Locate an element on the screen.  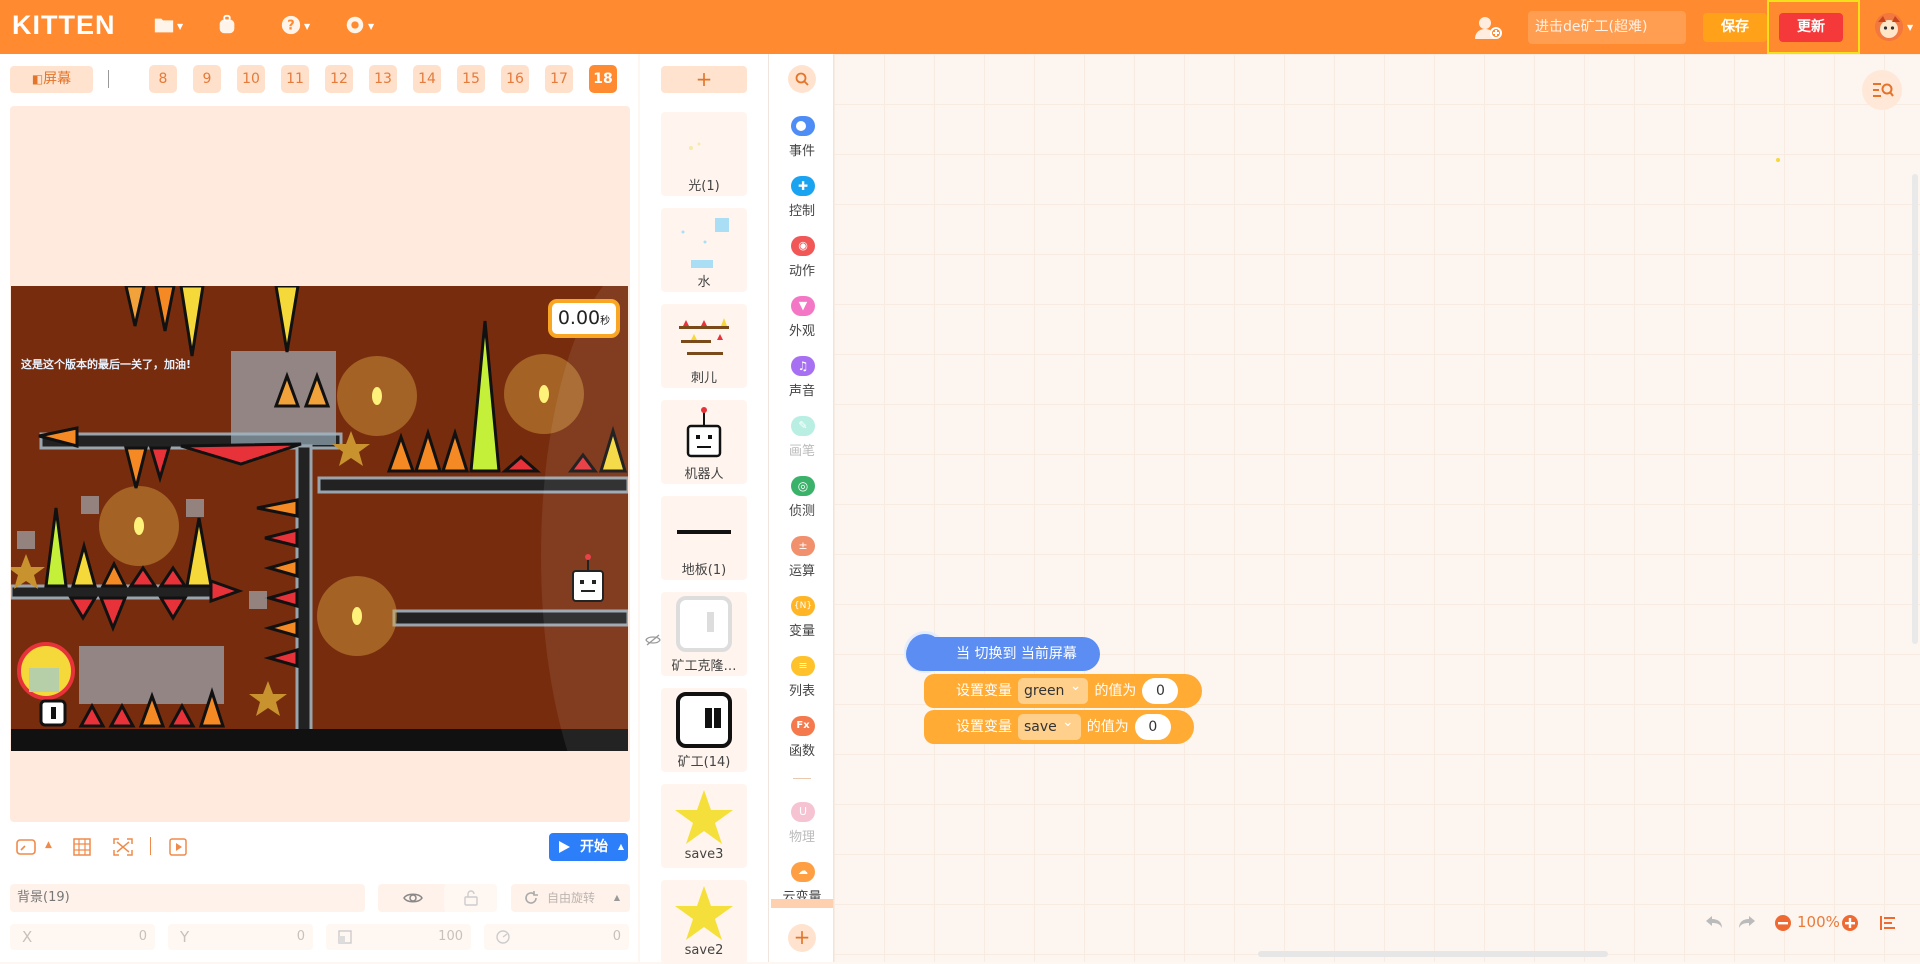
redo-icon is located at coordinates (1747, 922).